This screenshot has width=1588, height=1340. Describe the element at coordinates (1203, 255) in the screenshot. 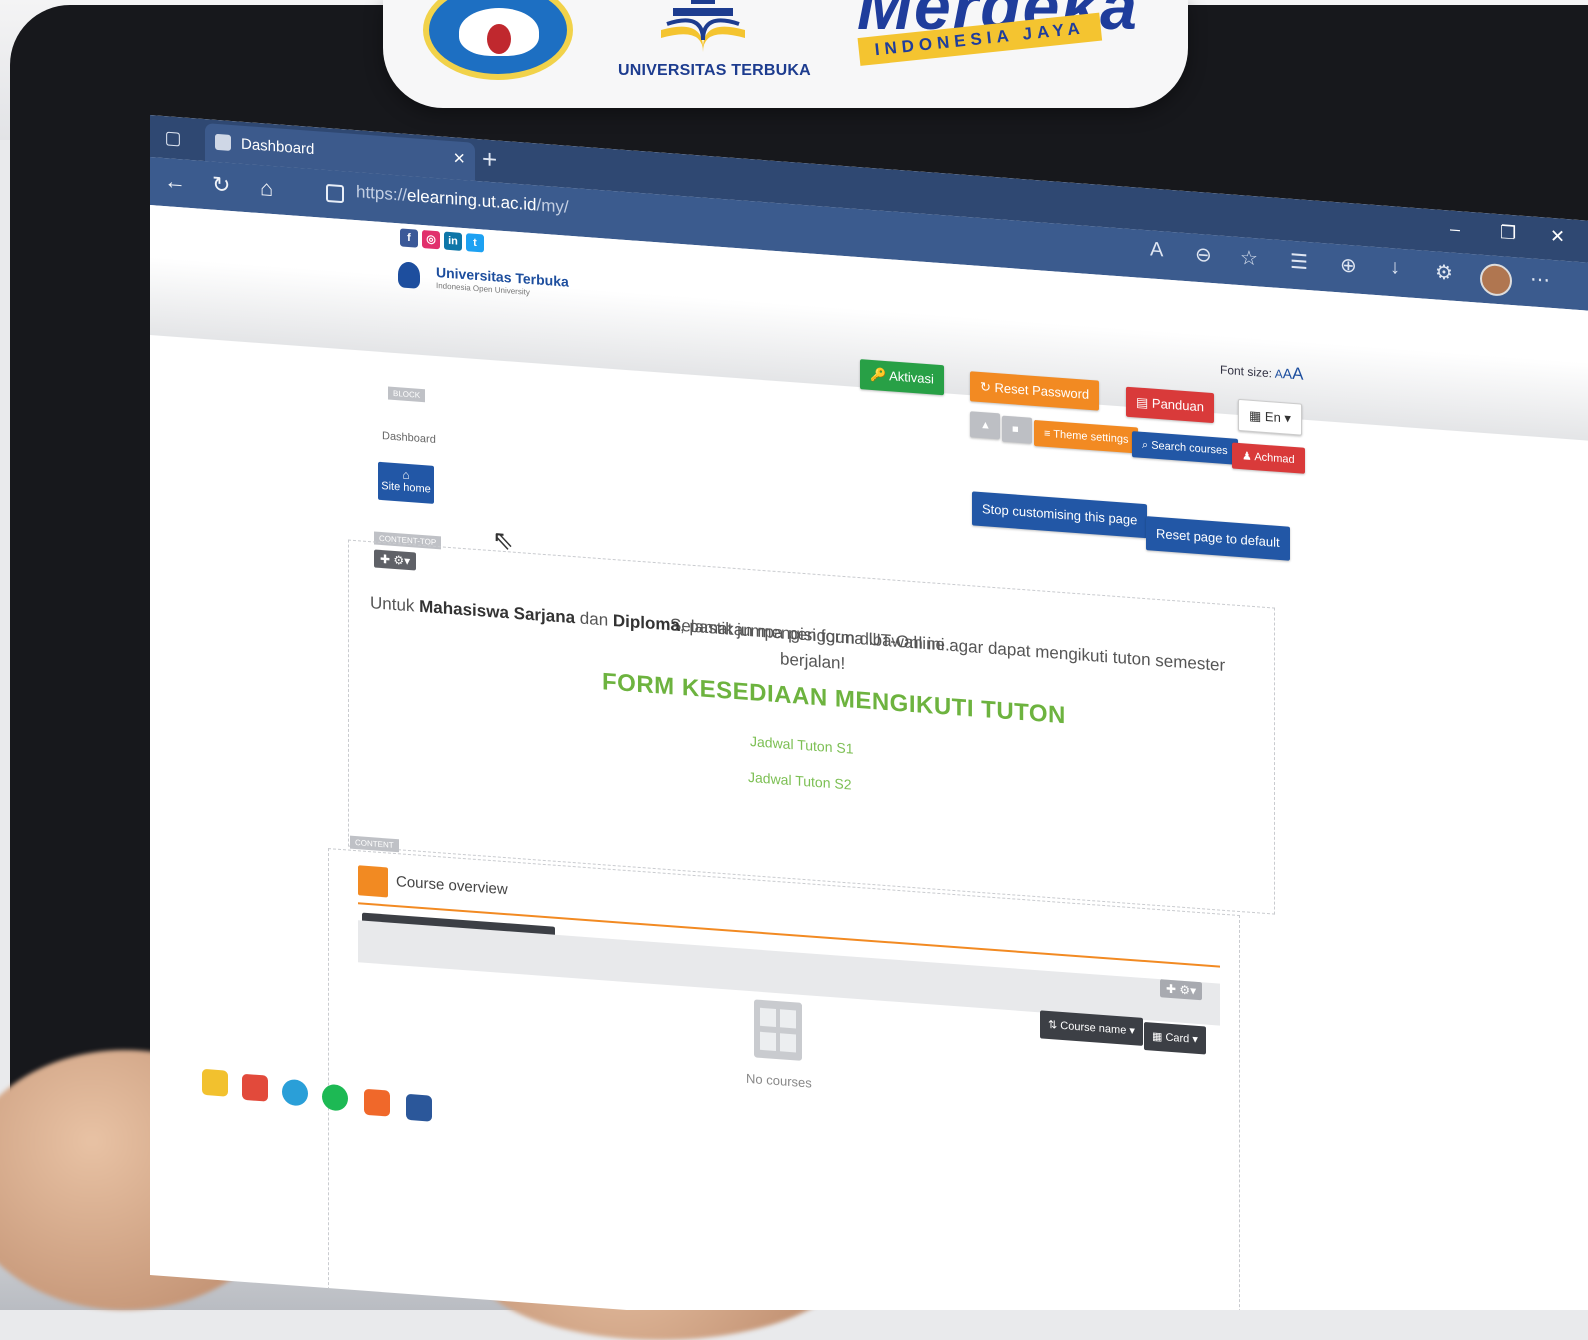

I see `zoom-icon: ⊖` at that location.